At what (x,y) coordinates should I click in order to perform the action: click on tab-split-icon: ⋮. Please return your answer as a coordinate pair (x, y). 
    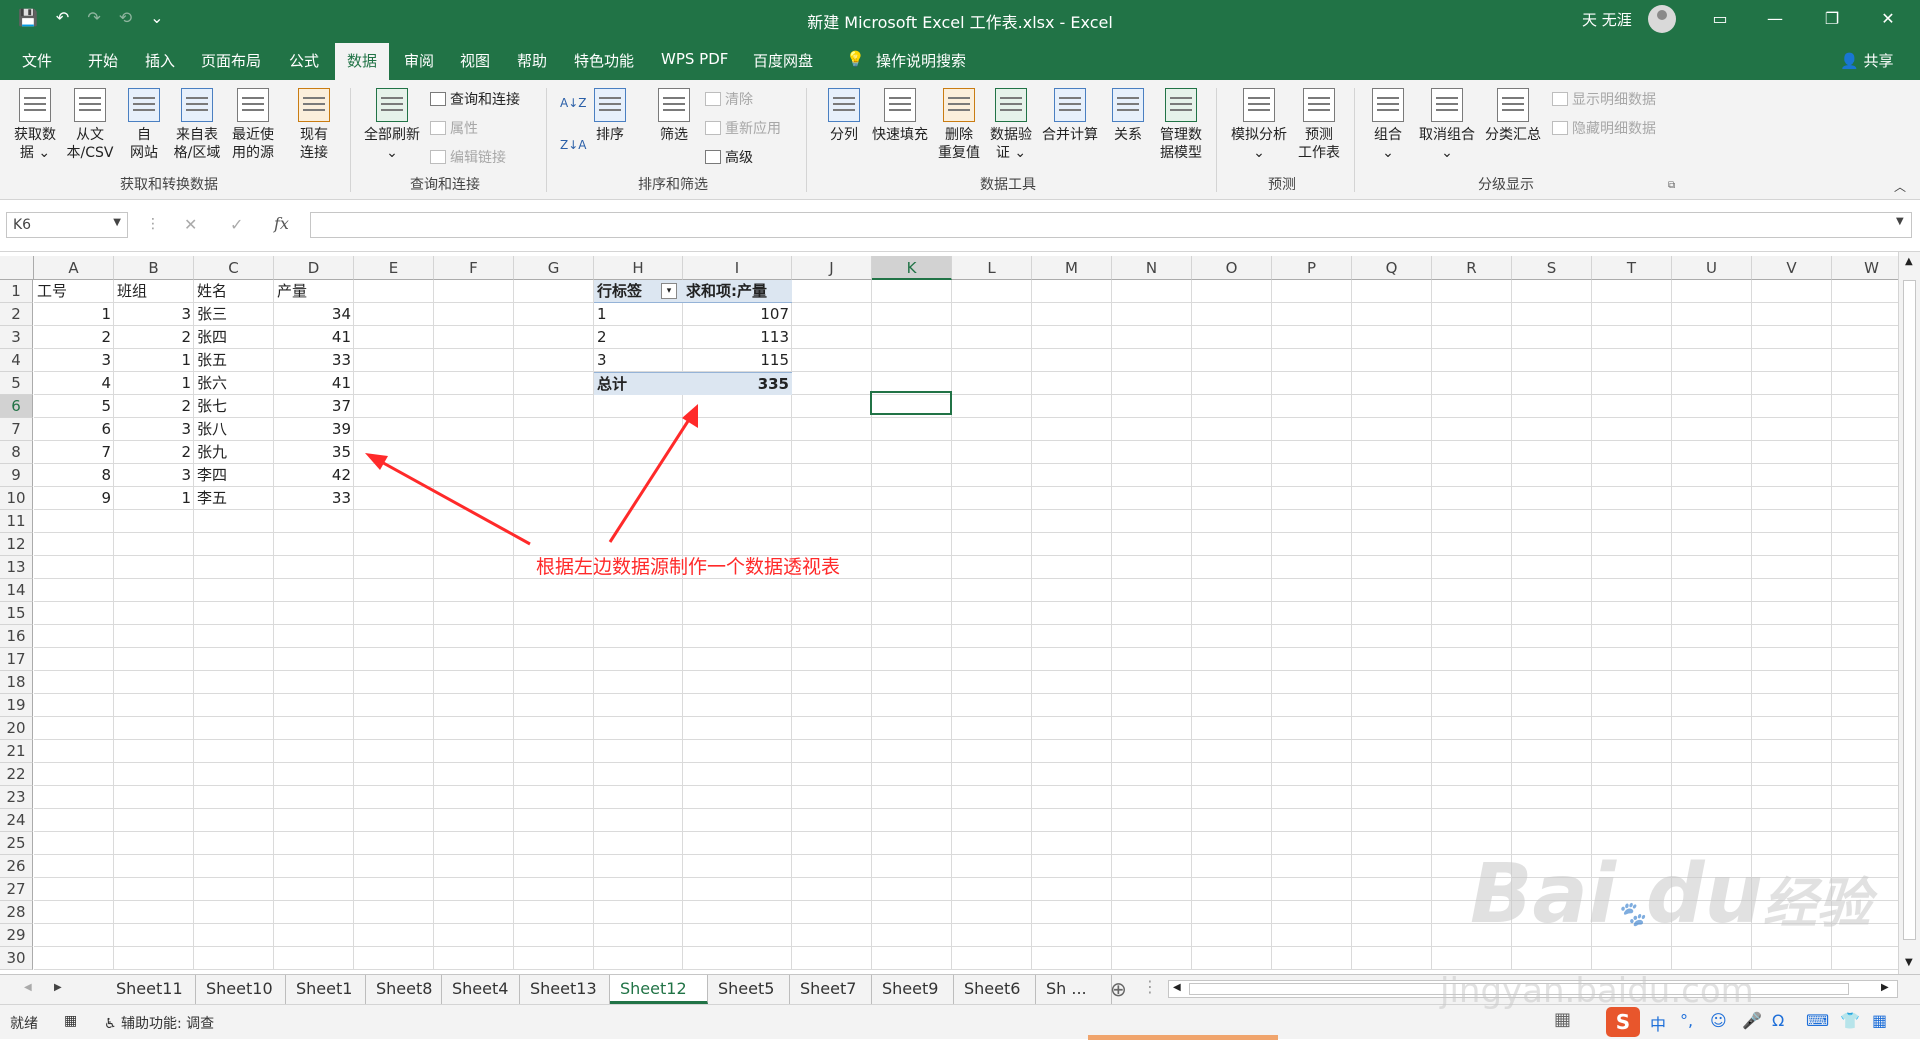
    Looking at the image, I should click on (1150, 986).